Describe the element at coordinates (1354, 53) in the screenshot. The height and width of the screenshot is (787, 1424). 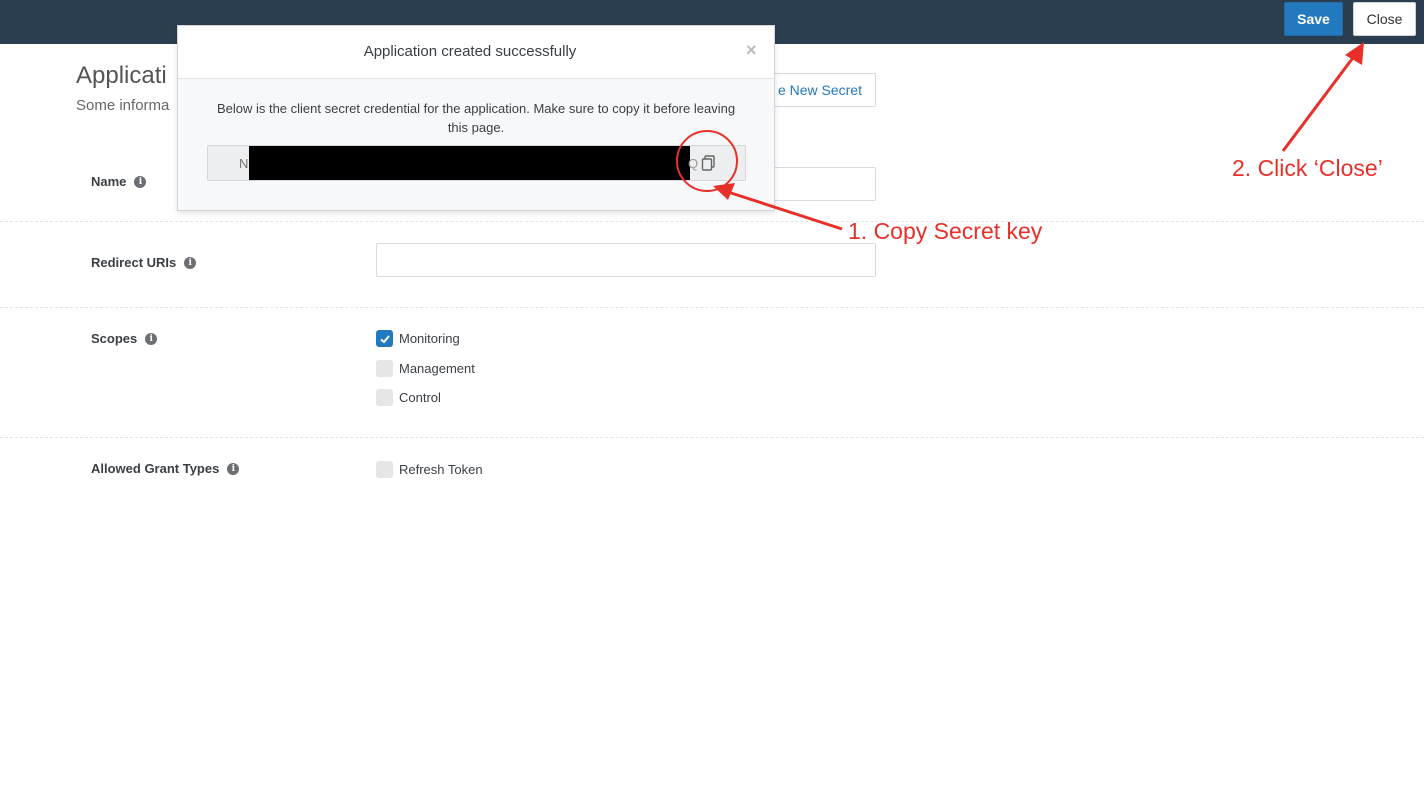
I see `arrow-close-head` at that location.